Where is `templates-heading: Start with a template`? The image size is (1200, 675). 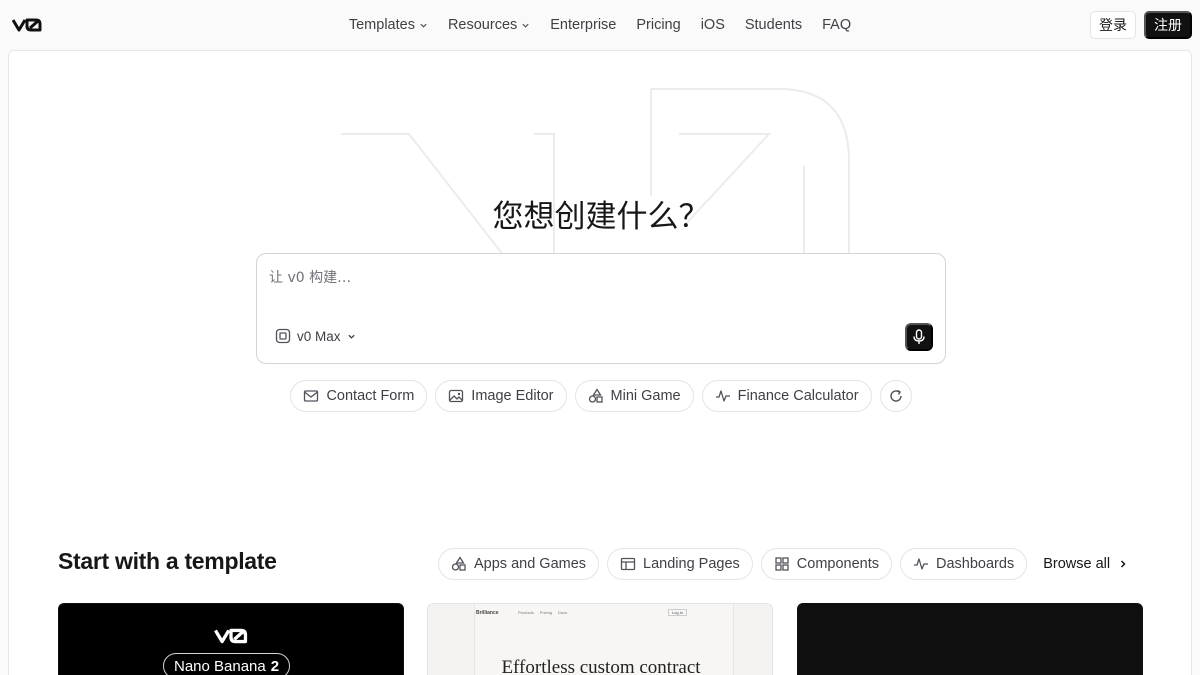
templates-heading: Start with a template is located at coordinates (167, 561).